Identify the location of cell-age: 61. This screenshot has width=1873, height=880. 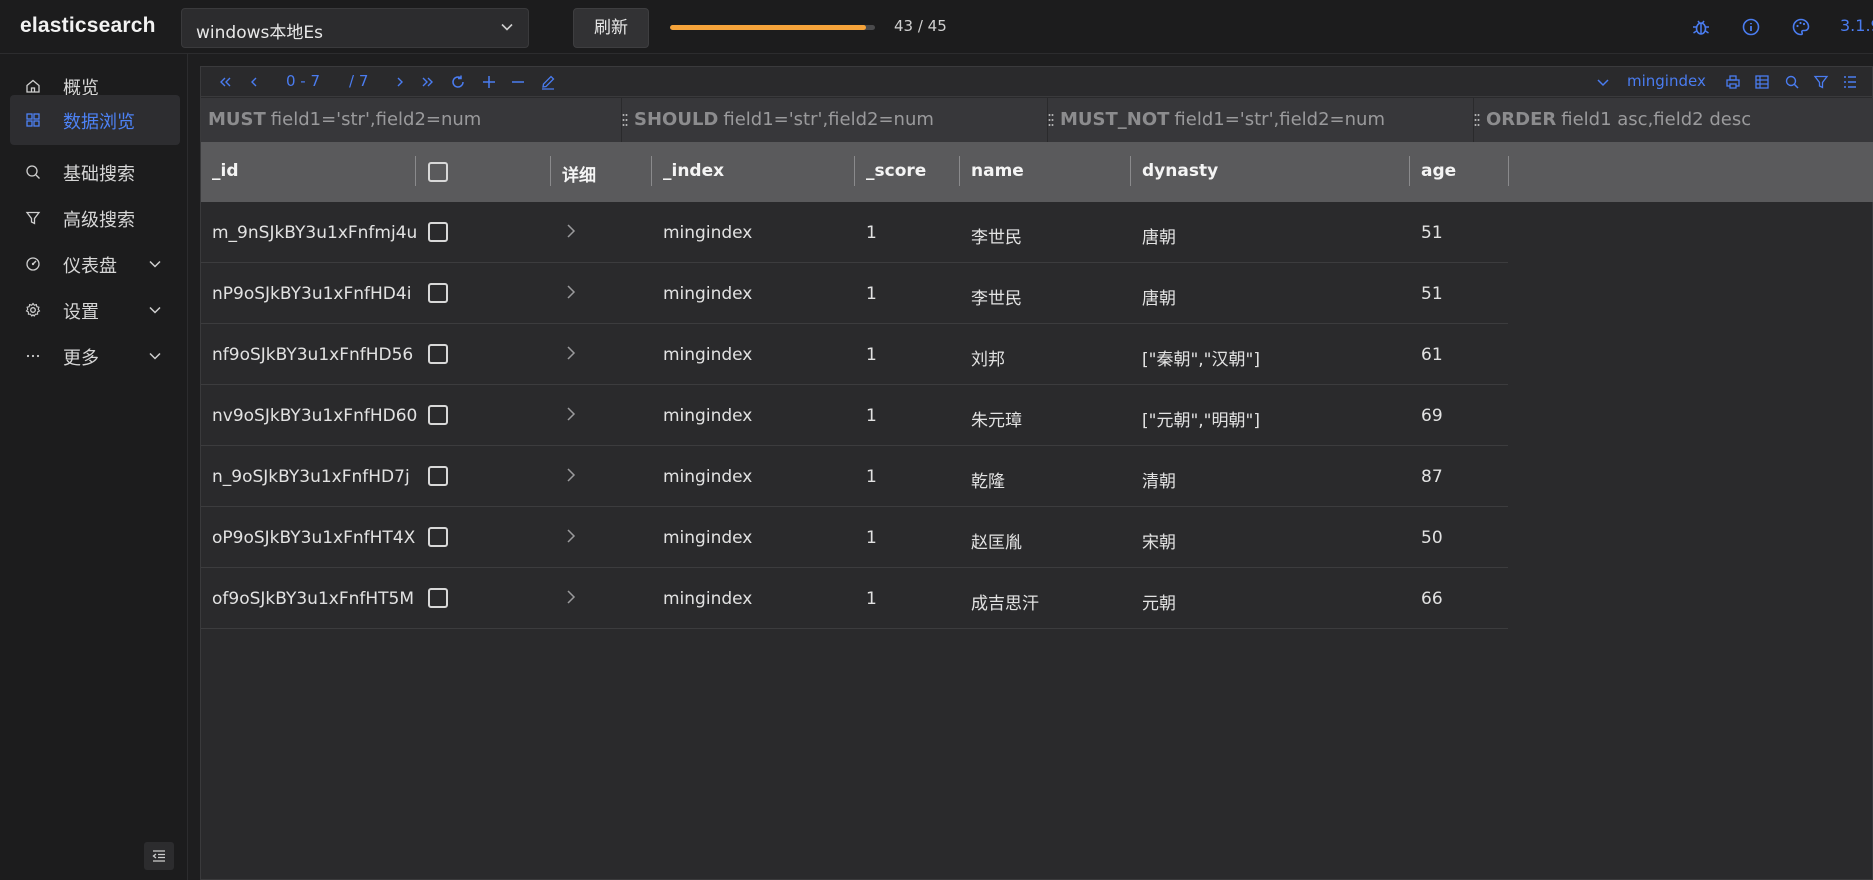
(1432, 355).